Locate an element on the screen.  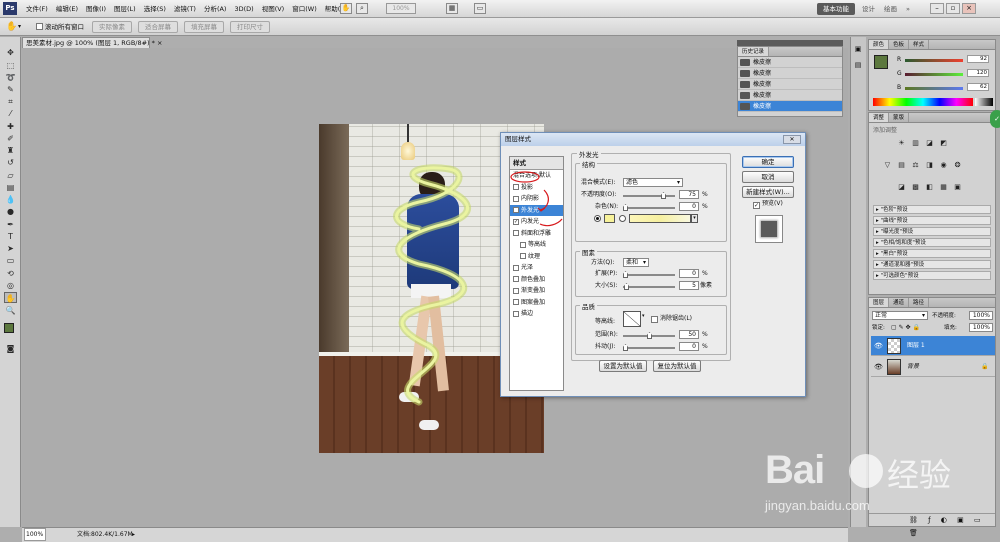
clone-stamp-tool-icon: ♜ is located at coordinates (10, 150).